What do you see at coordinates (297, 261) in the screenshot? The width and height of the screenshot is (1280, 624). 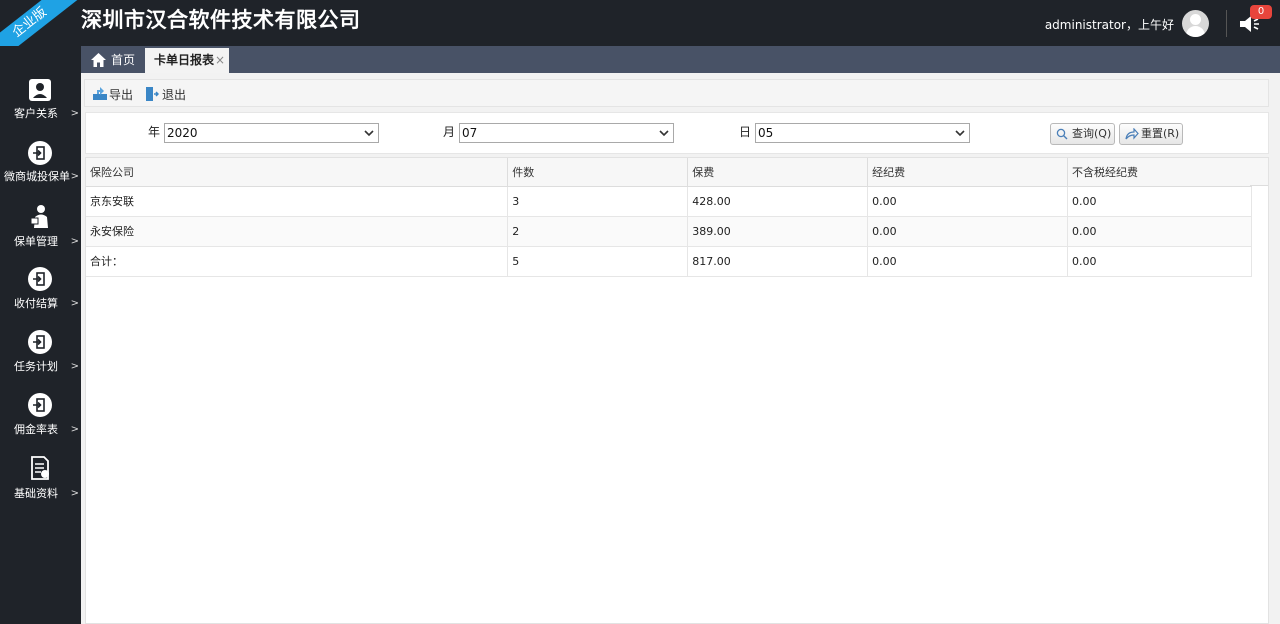 I see `cell-insurer: 合计：` at bounding box center [297, 261].